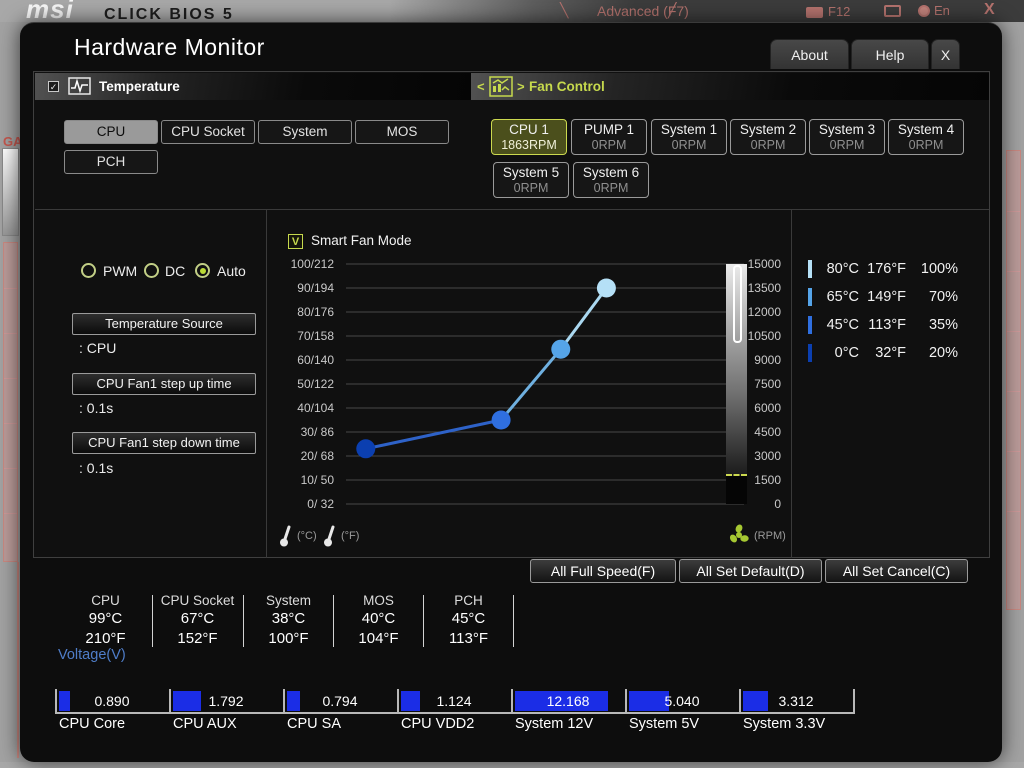 The image size is (1024, 768). What do you see at coordinates (92, 655) in the screenshot?
I see `voltage-section-title: Voltage(V)` at bounding box center [92, 655].